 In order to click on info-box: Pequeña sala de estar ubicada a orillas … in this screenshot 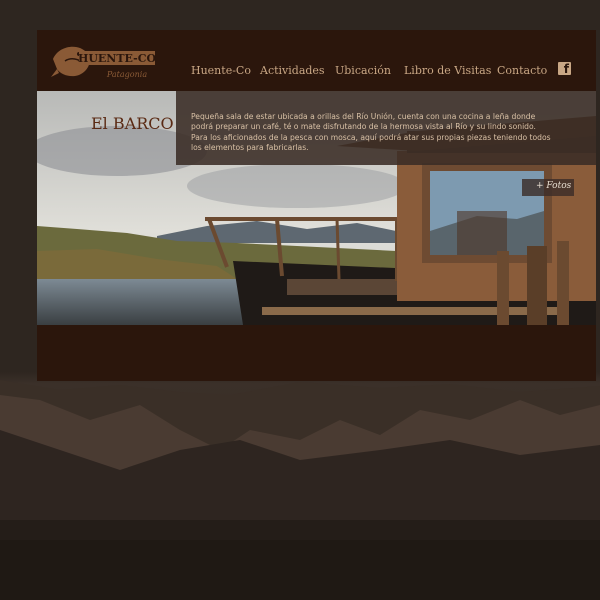, I will do `click(386, 128)`.